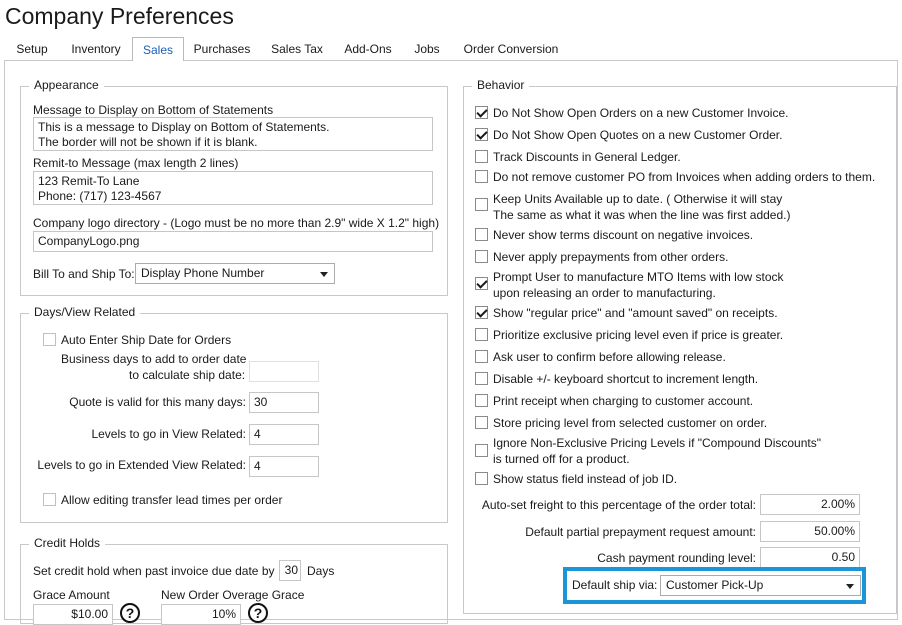 The height and width of the screenshot is (625, 902). What do you see at coordinates (141, 465) in the screenshot?
I see `levels-extended-label: Levels to go in Extended View Related:` at bounding box center [141, 465].